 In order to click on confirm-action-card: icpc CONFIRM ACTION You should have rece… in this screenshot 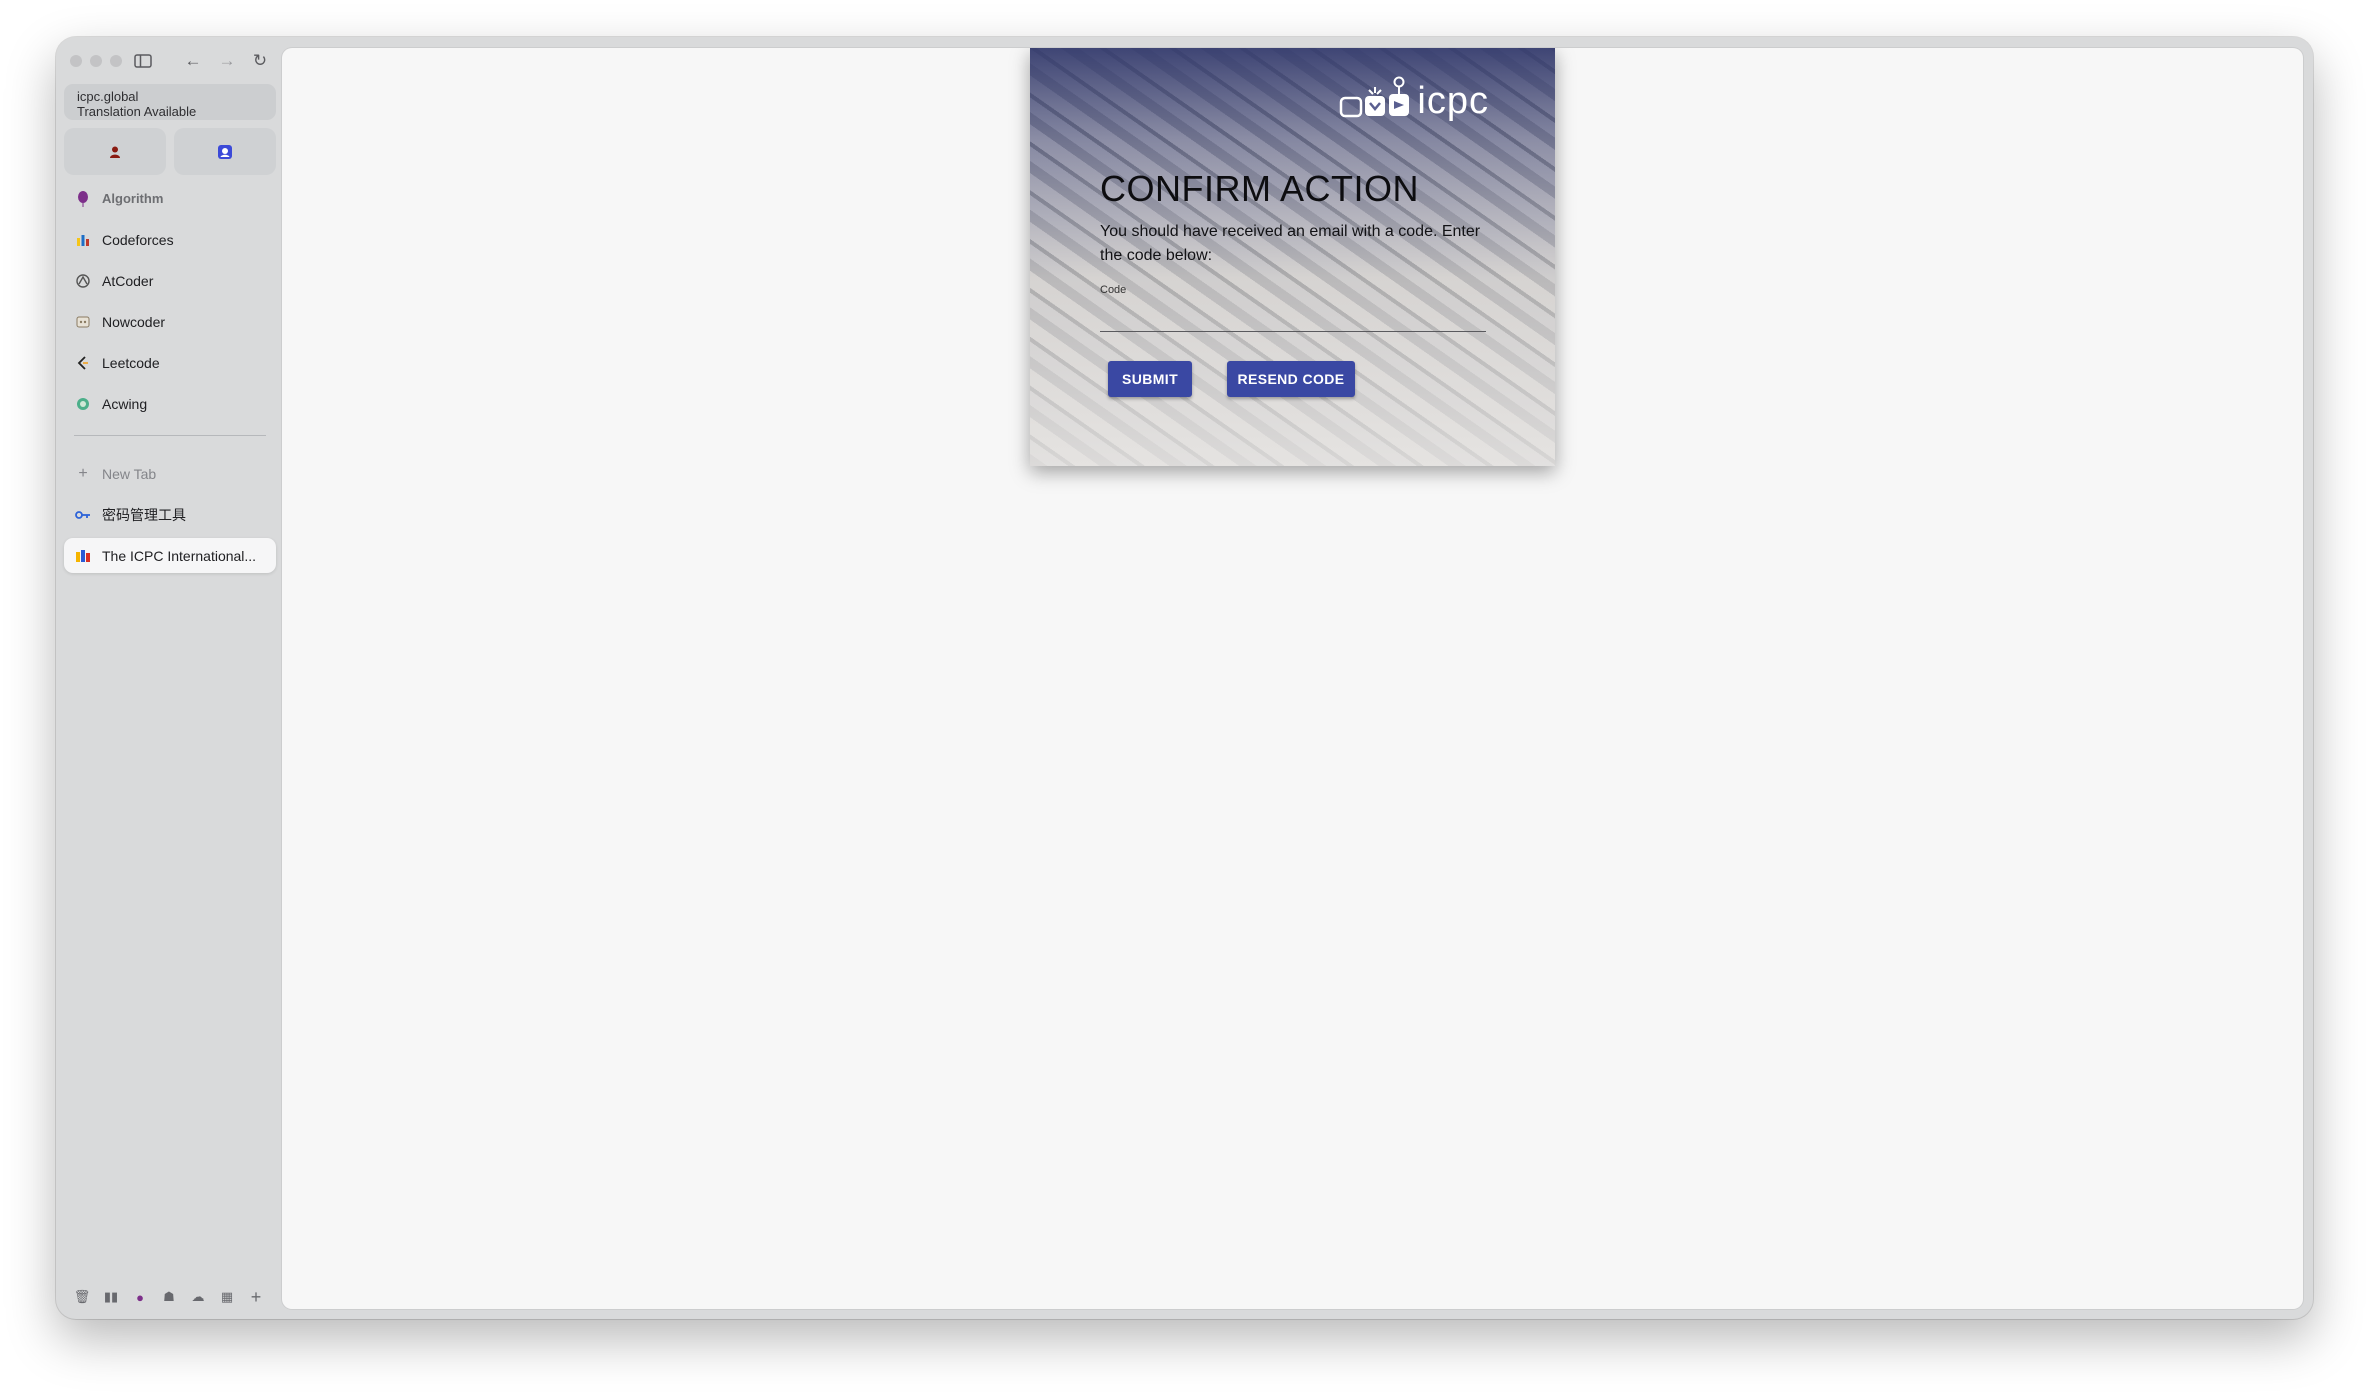, I will do `click(1292, 257)`.